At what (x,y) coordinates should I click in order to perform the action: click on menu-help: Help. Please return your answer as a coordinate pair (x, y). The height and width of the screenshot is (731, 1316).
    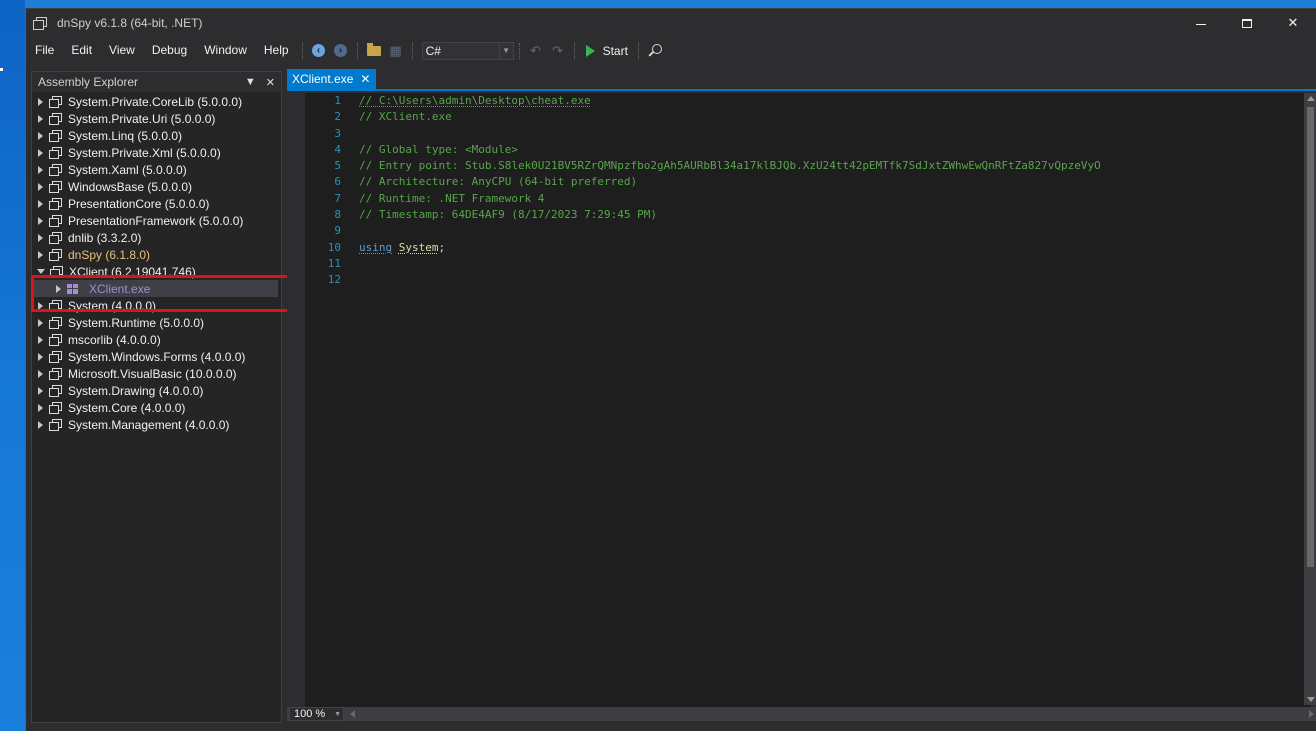
    Looking at the image, I should click on (276, 50).